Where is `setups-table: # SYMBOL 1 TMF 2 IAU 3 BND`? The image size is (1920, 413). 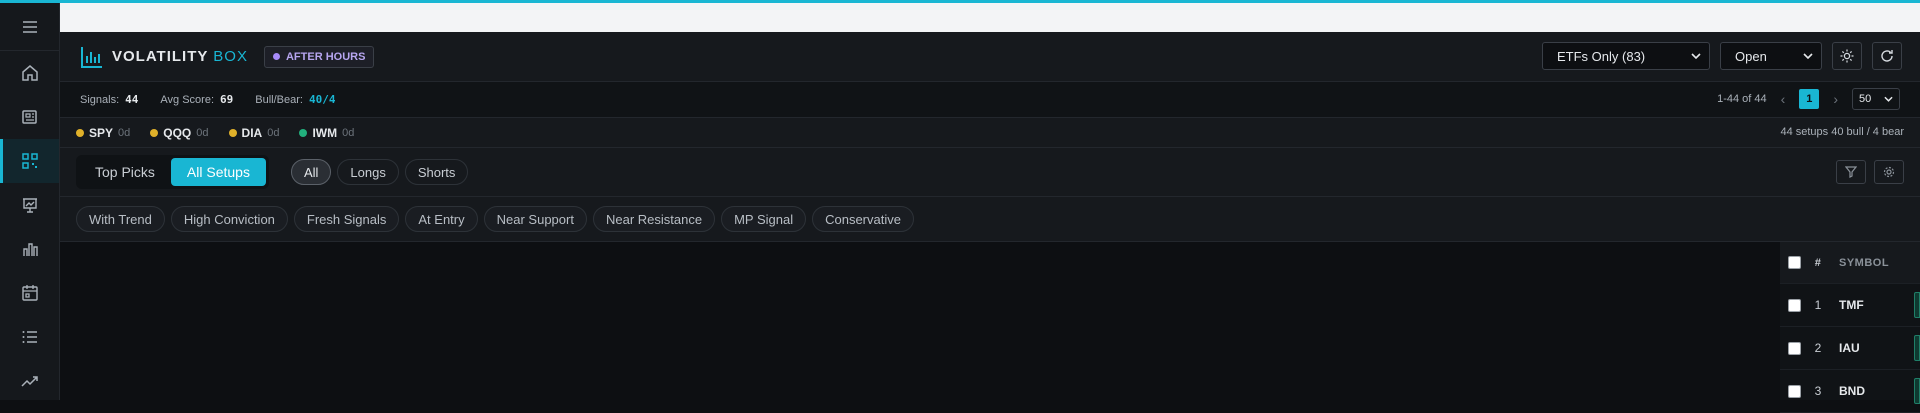 setups-table: # SYMBOL 1 TMF 2 IAU 3 BND is located at coordinates (1850, 327).